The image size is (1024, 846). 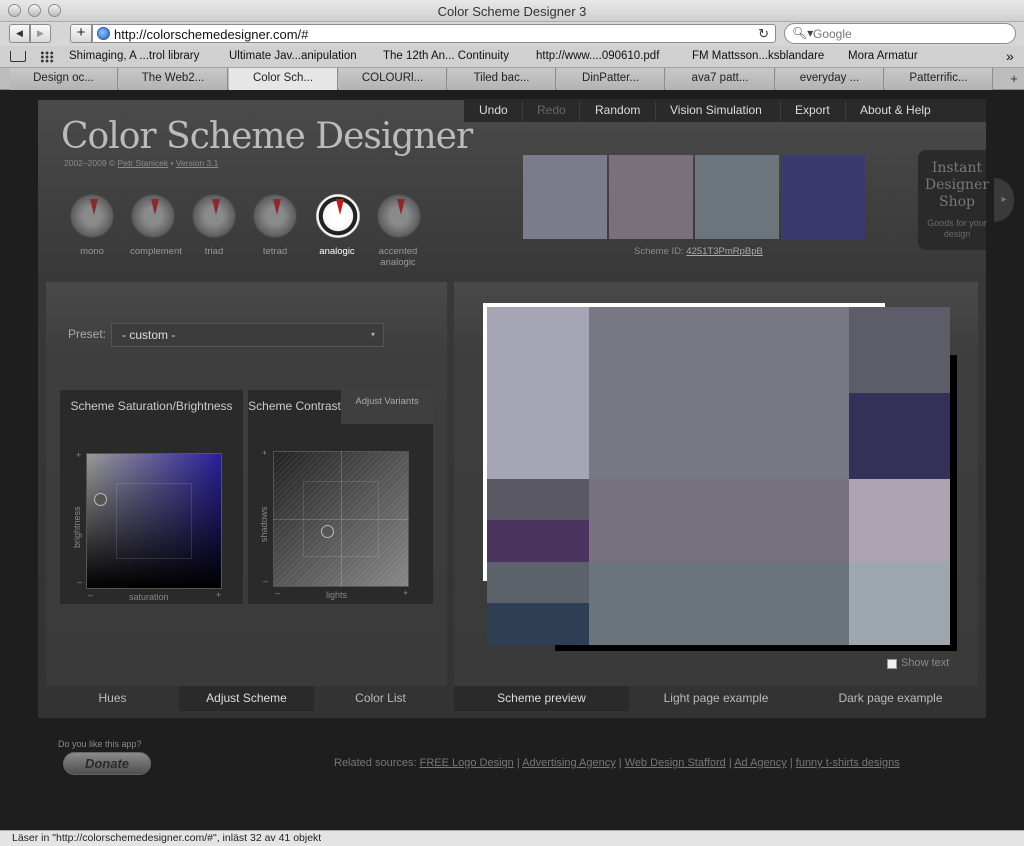 What do you see at coordinates (211, 34) in the screenshot?
I see `url-text: http://colorschemedesigner.com/#` at bounding box center [211, 34].